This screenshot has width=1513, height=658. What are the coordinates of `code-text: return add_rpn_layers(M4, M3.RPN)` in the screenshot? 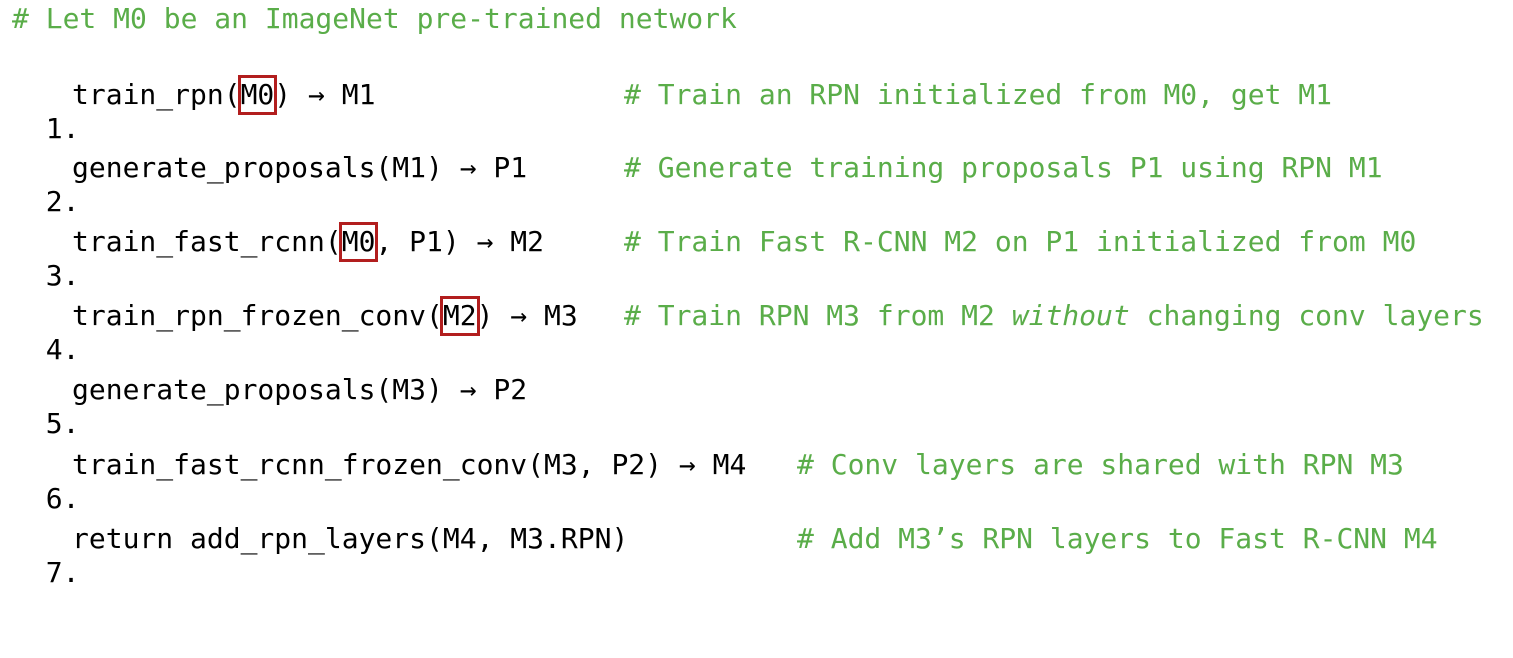 It's located at (350, 538).